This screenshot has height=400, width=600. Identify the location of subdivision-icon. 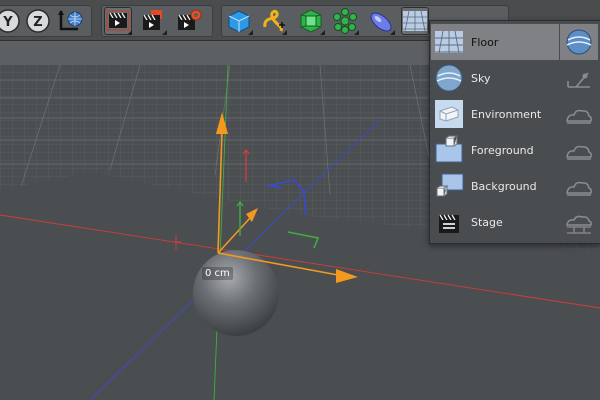
(311, 21).